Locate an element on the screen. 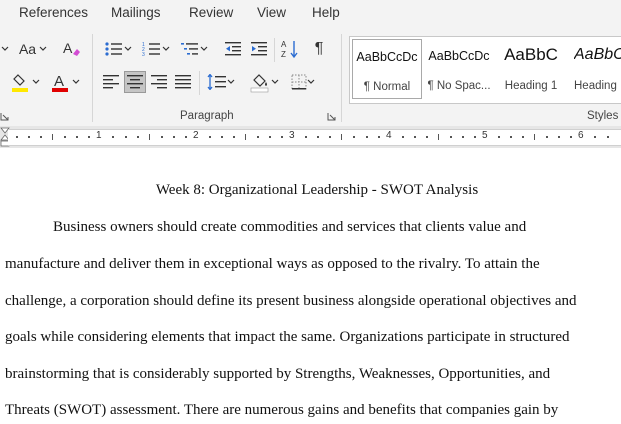 This screenshot has height=424, width=621. justify-button is located at coordinates (183, 82).